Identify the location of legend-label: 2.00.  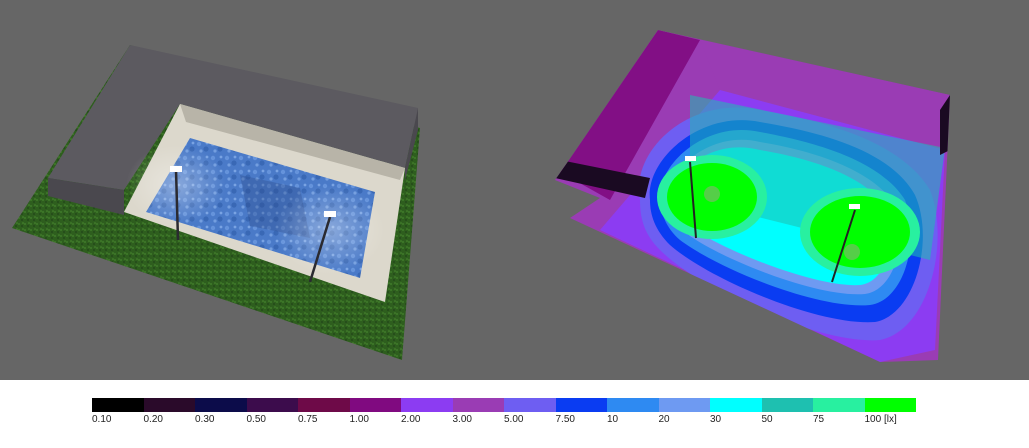
(411, 419).